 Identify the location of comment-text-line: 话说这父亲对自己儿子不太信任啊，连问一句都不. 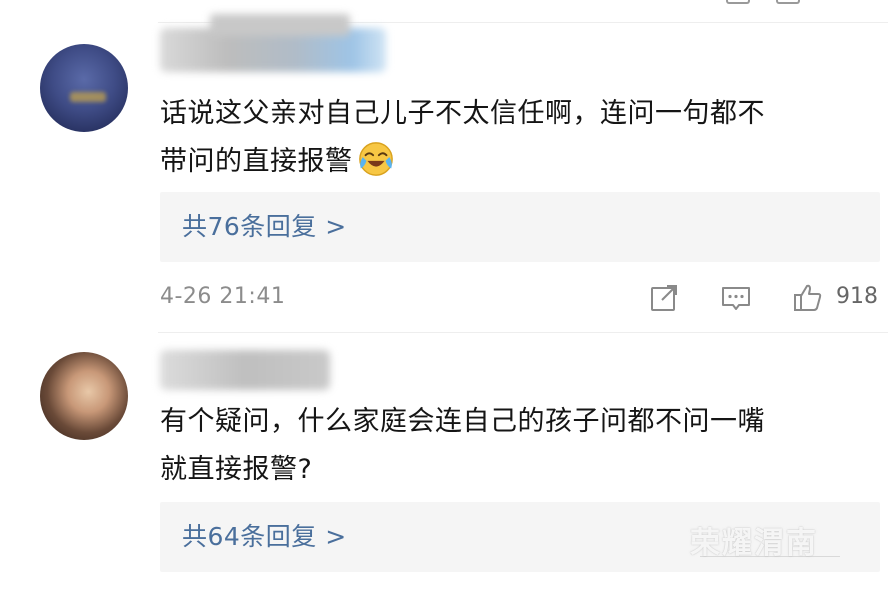
(462, 113).